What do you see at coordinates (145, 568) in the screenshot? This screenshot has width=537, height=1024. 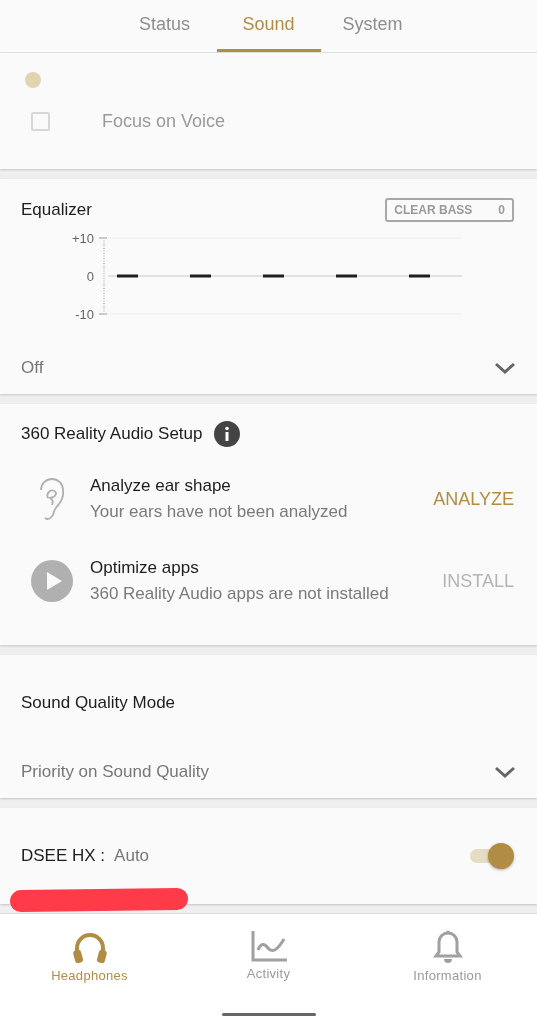 I see `item-title: Optimize apps` at bounding box center [145, 568].